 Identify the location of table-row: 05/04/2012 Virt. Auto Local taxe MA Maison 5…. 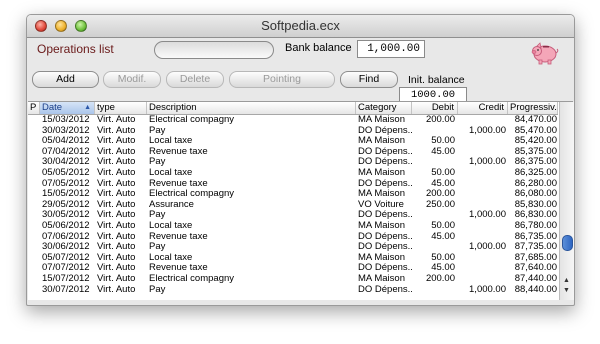
(293, 141).